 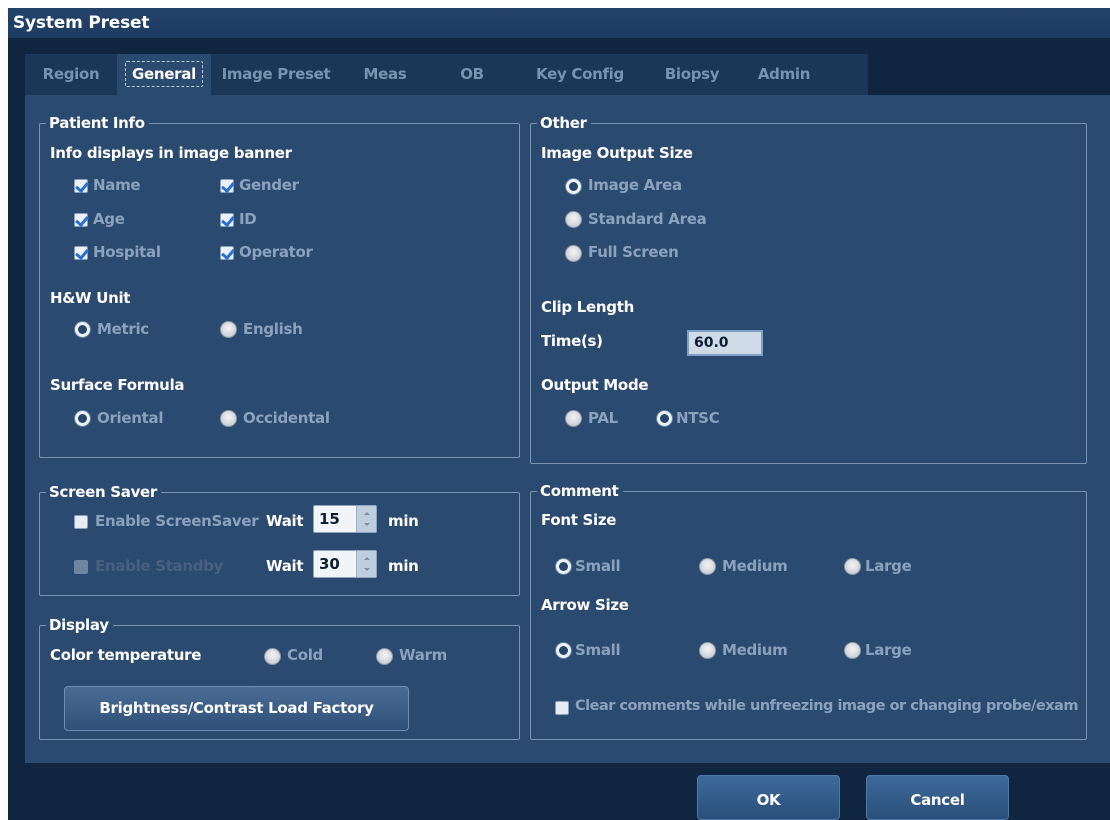 I want to click on hw-unit-heading: H&W Unit, so click(x=90, y=298).